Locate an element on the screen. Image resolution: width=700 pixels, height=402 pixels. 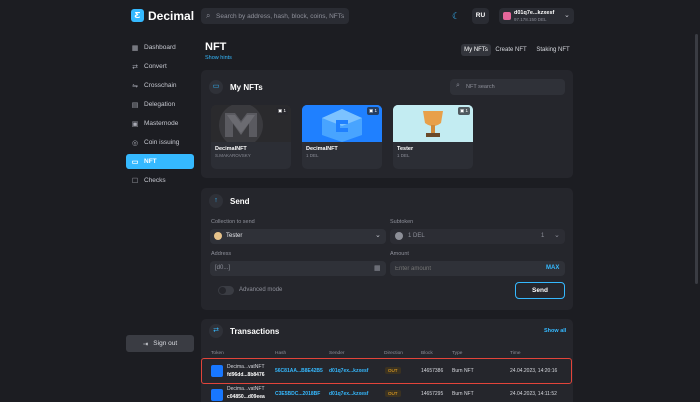
sidebar-item-dashboard: ▦ Dashboard is located at coordinates (160, 47).